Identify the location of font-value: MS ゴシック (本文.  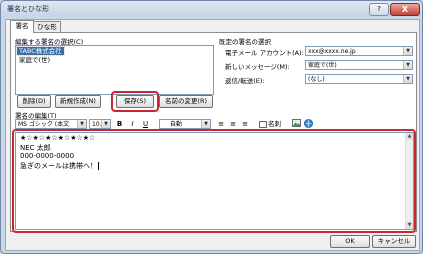
(44, 124).